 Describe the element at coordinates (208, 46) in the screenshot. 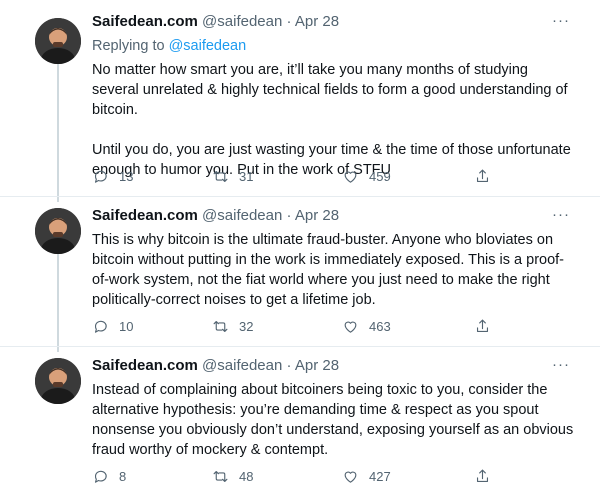

I see `replying-to-mention: @saifedean` at that location.